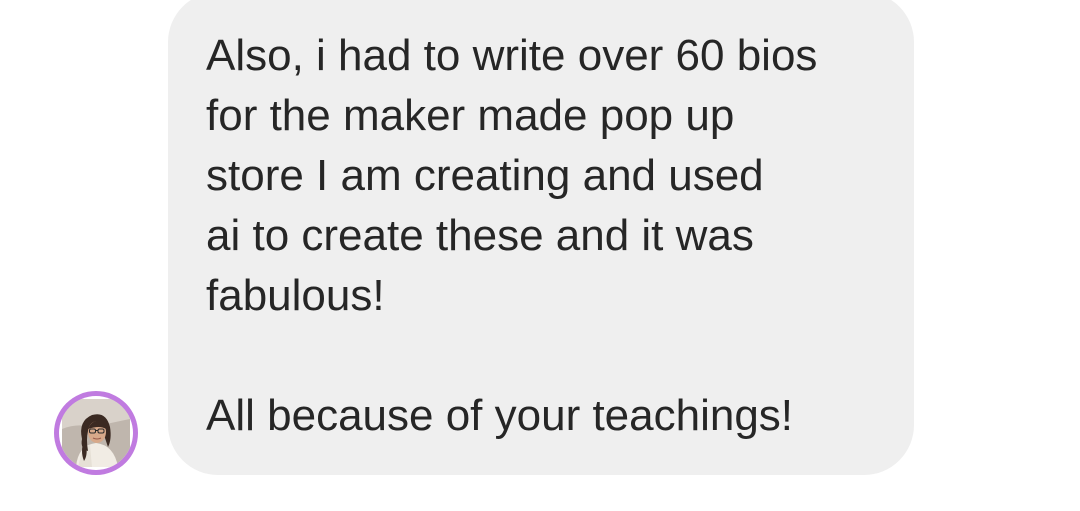 The width and height of the screenshot is (1080, 511). I want to click on profile-photo-icon, so click(96, 433).